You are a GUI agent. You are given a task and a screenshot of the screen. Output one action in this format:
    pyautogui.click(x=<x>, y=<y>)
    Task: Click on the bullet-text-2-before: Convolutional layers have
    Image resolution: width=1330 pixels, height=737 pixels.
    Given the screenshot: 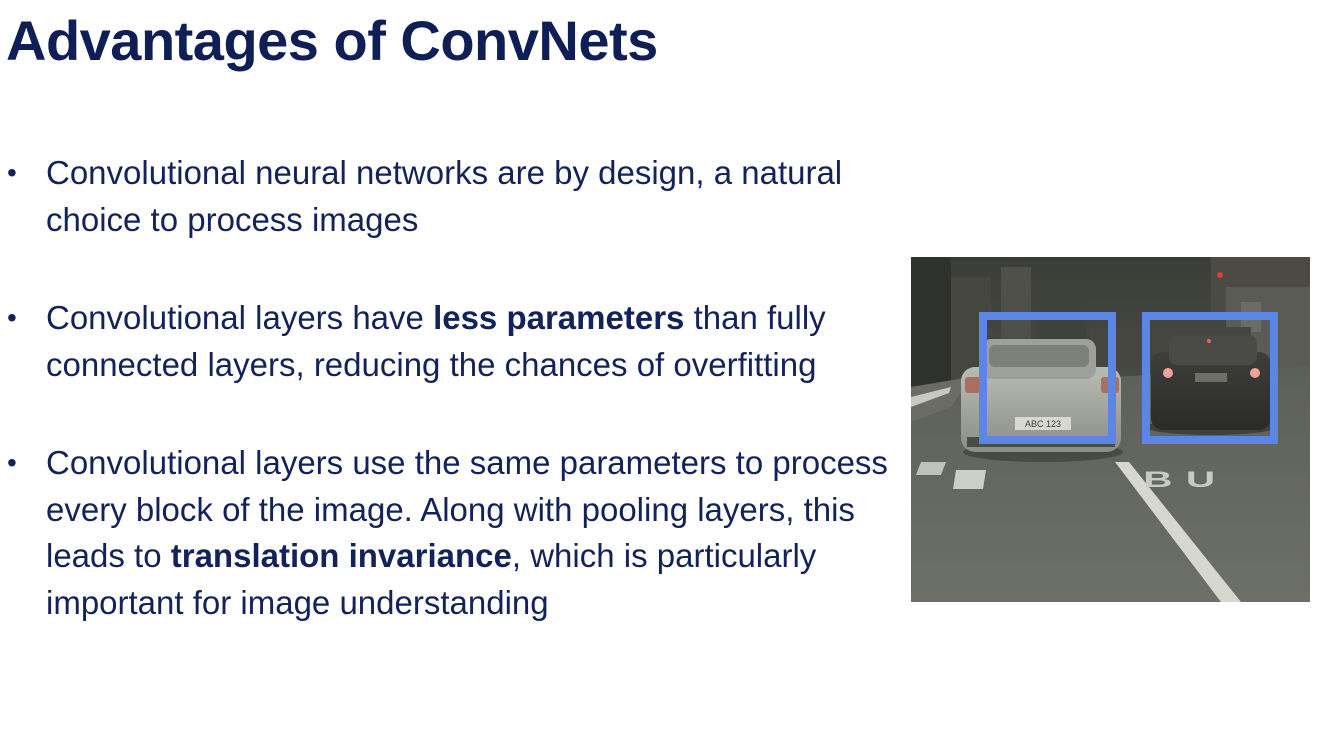 What is the action you would take?
    pyautogui.click(x=240, y=317)
    